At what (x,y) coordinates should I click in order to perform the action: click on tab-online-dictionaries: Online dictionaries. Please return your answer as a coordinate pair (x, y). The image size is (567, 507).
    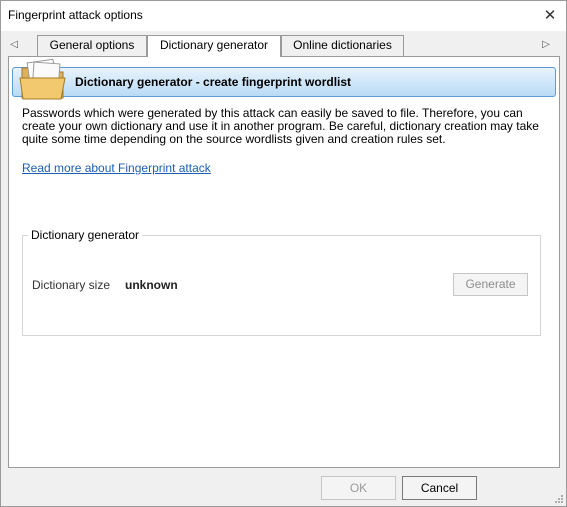
    Looking at the image, I should click on (342, 45).